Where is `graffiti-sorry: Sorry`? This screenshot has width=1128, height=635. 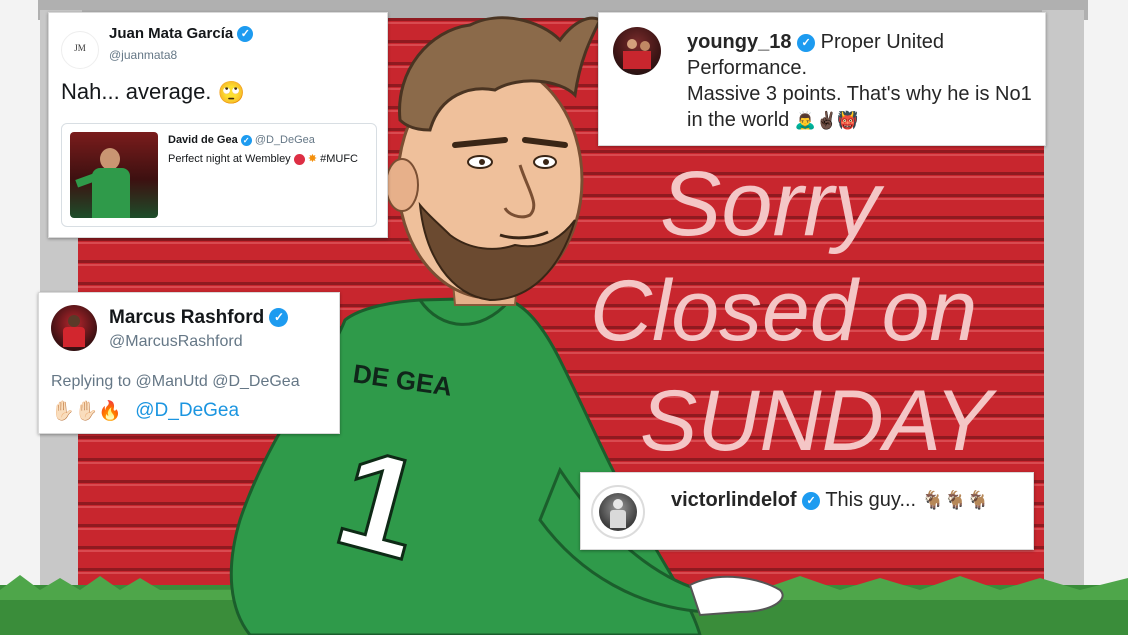
graffiti-sorry: Sorry is located at coordinates (772, 204).